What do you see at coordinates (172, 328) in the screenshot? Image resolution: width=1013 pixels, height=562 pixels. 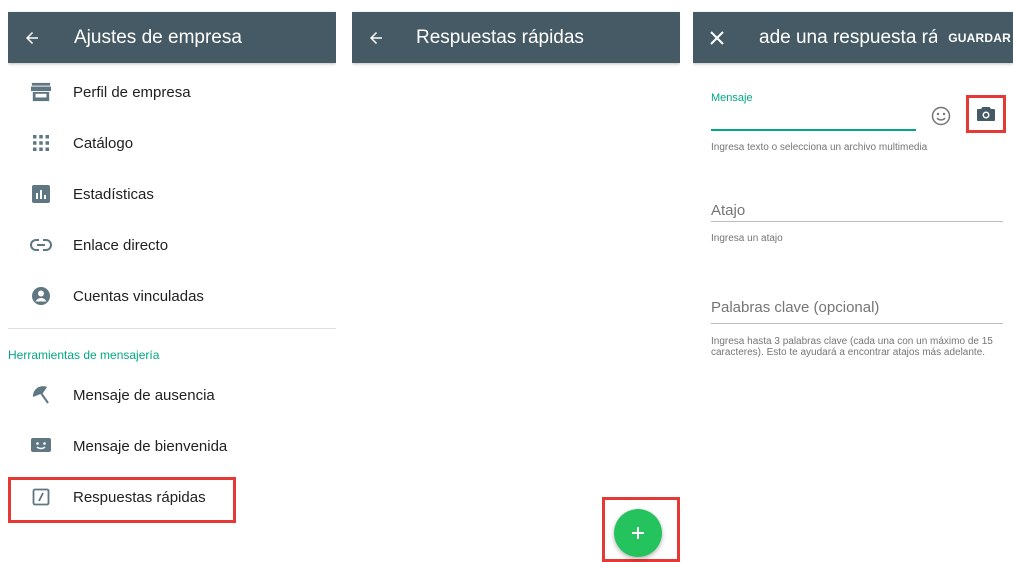 I see `divider` at bounding box center [172, 328].